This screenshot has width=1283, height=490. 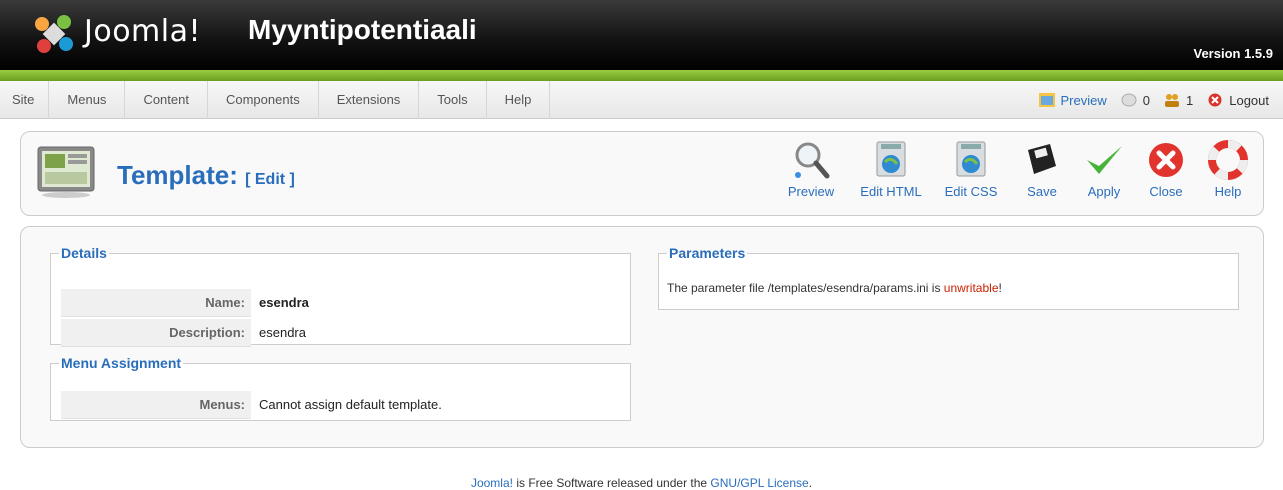 I want to click on status-area: Preview 0 1 Logout, so click(x=1153, y=100).